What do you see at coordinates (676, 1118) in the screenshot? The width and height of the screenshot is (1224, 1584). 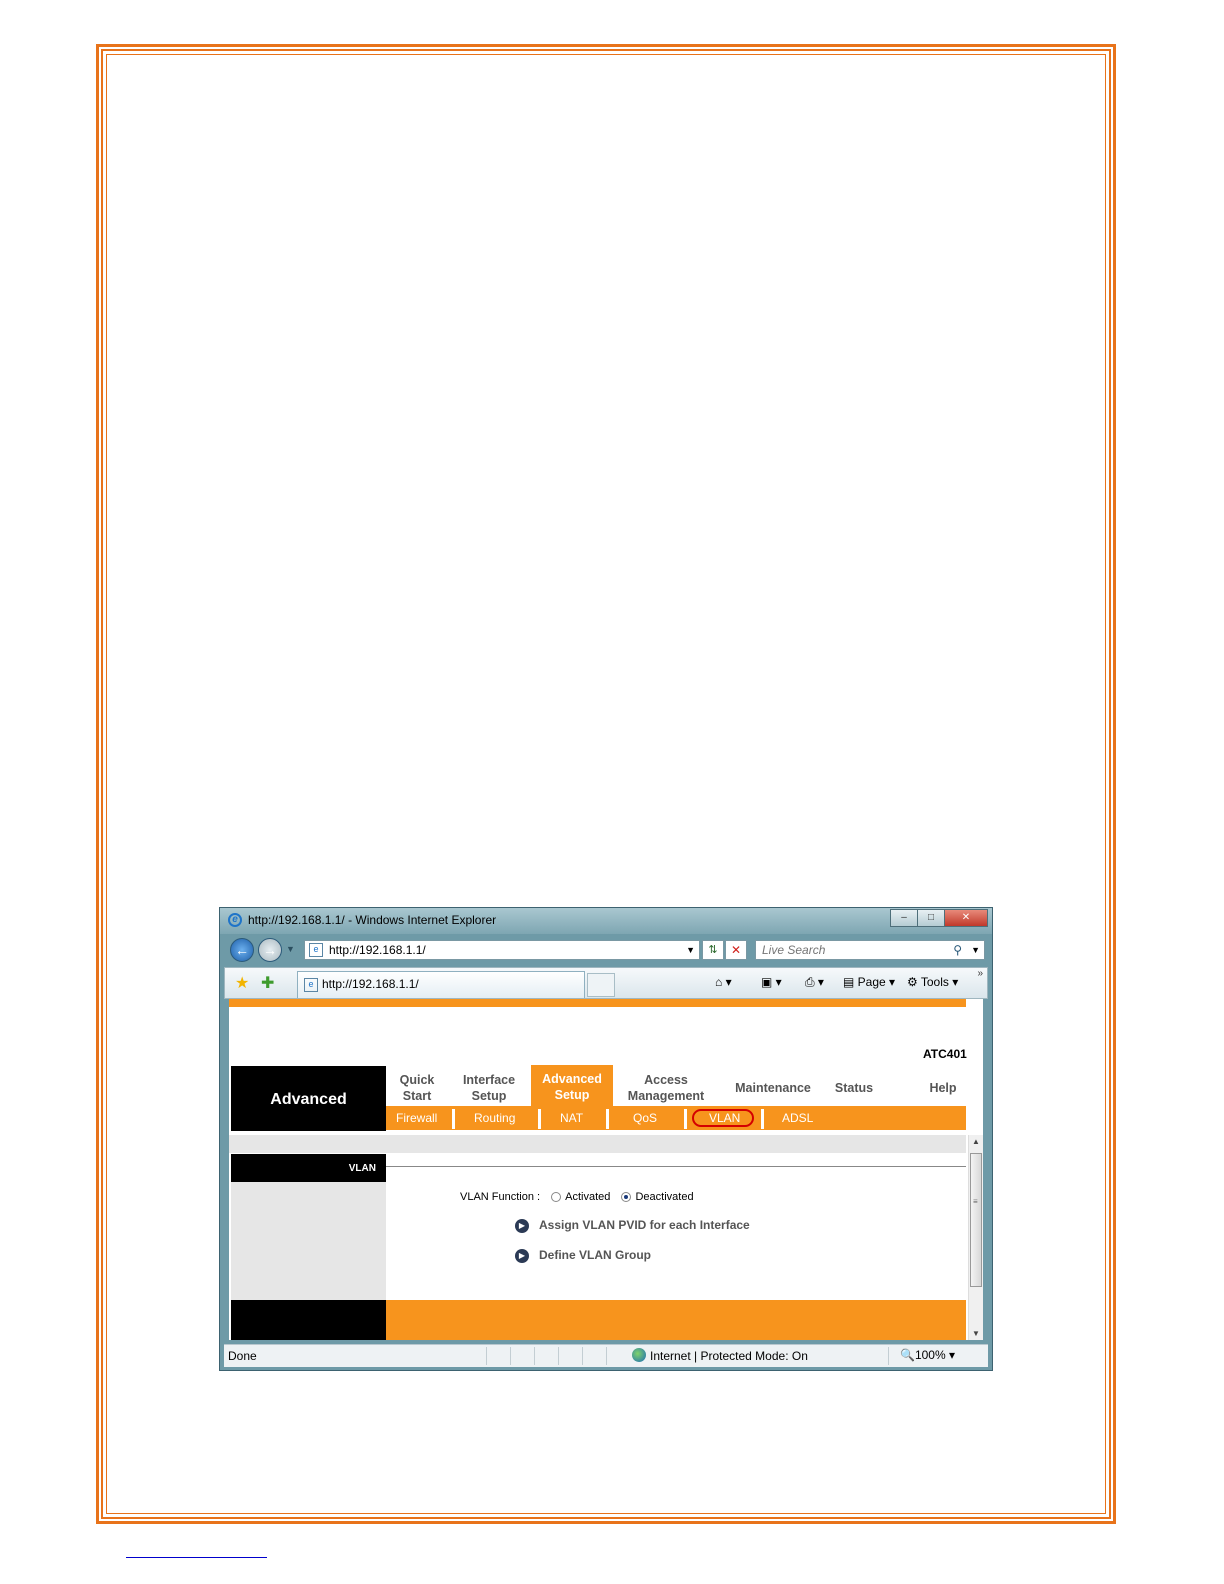 I see `submenu-bar: Firewall Routing NAT QoS VLAN ADSL` at bounding box center [676, 1118].